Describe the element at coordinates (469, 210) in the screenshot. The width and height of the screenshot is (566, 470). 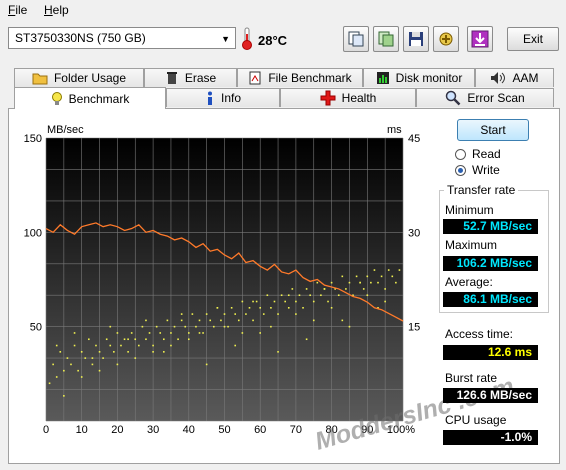
I see `minimum-label: Minimum` at that location.